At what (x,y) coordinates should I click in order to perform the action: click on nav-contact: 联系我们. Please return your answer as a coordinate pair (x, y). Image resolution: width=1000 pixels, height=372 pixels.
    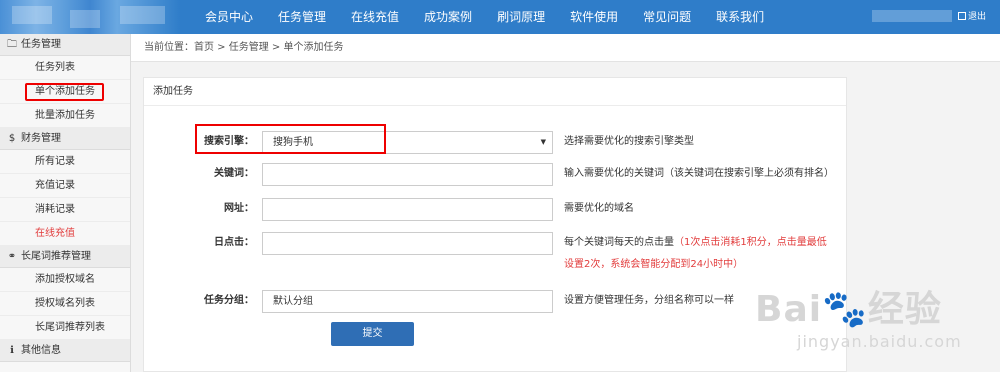
    Looking at the image, I should click on (740, 17).